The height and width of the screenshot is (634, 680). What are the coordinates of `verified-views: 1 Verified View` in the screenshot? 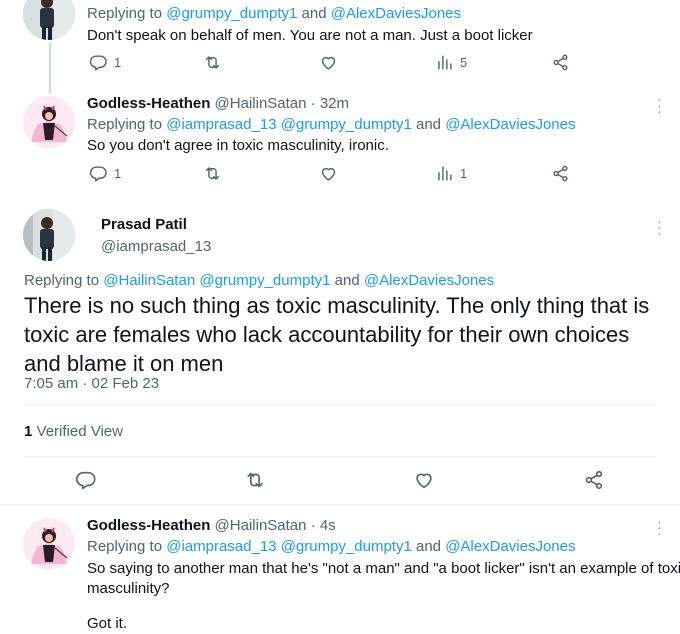 It's located at (73, 431).